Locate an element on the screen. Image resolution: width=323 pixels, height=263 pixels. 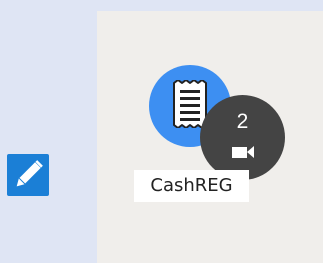
node-name: CashREG is located at coordinates (191, 185).